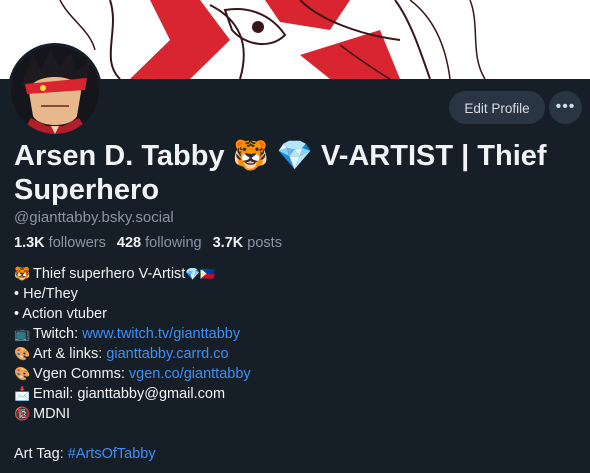  What do you see at coordinates (294, 374) in the screenshot?
I see `bio-line-vgen: 🎨 Vgen Comms: vgen.co/gianttabby` at bounding box center [294, 374].